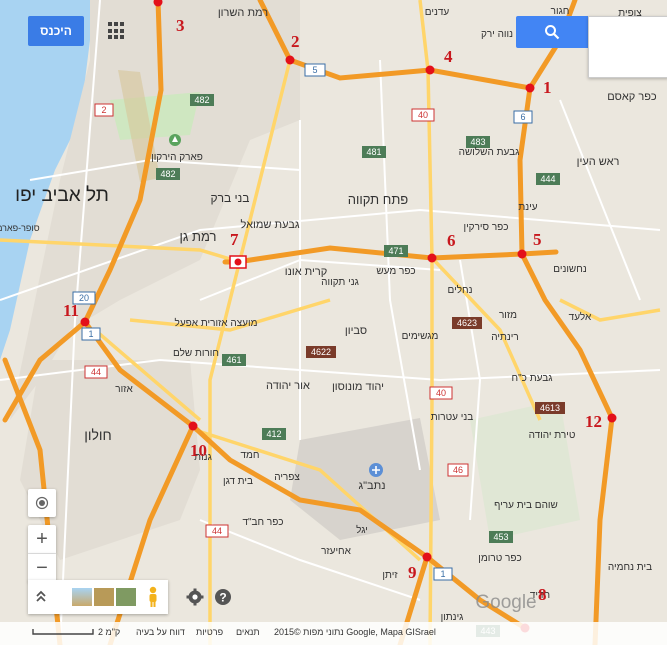  What do you see at coordinates (500, 537) in the screenshot?
I see `svg-text: 453` at bounding box center [500, 537].